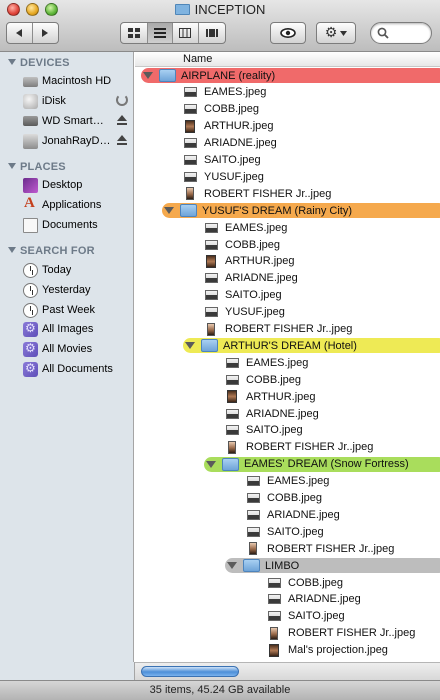  Describe the element at coordinates (78, 225) in the screenshot. I see `sidebar-item-documents: Documents` at that location.